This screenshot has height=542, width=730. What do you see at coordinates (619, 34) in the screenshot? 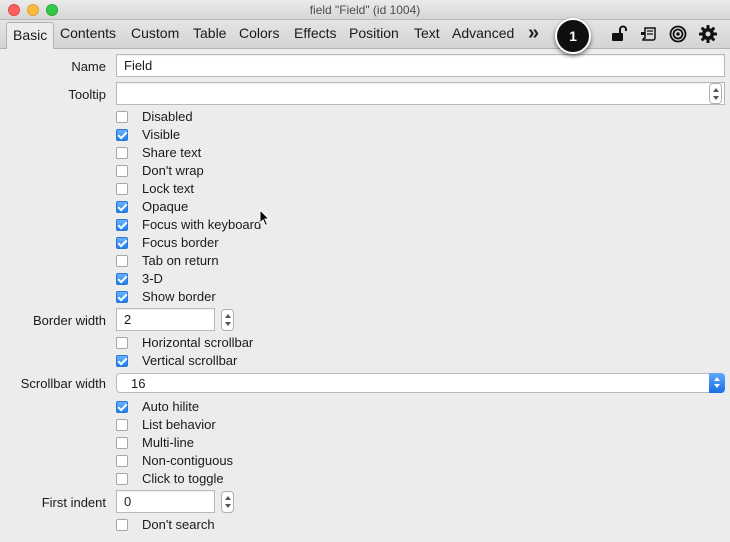
I see `unlock-icon` at bounding box center [619, 34].